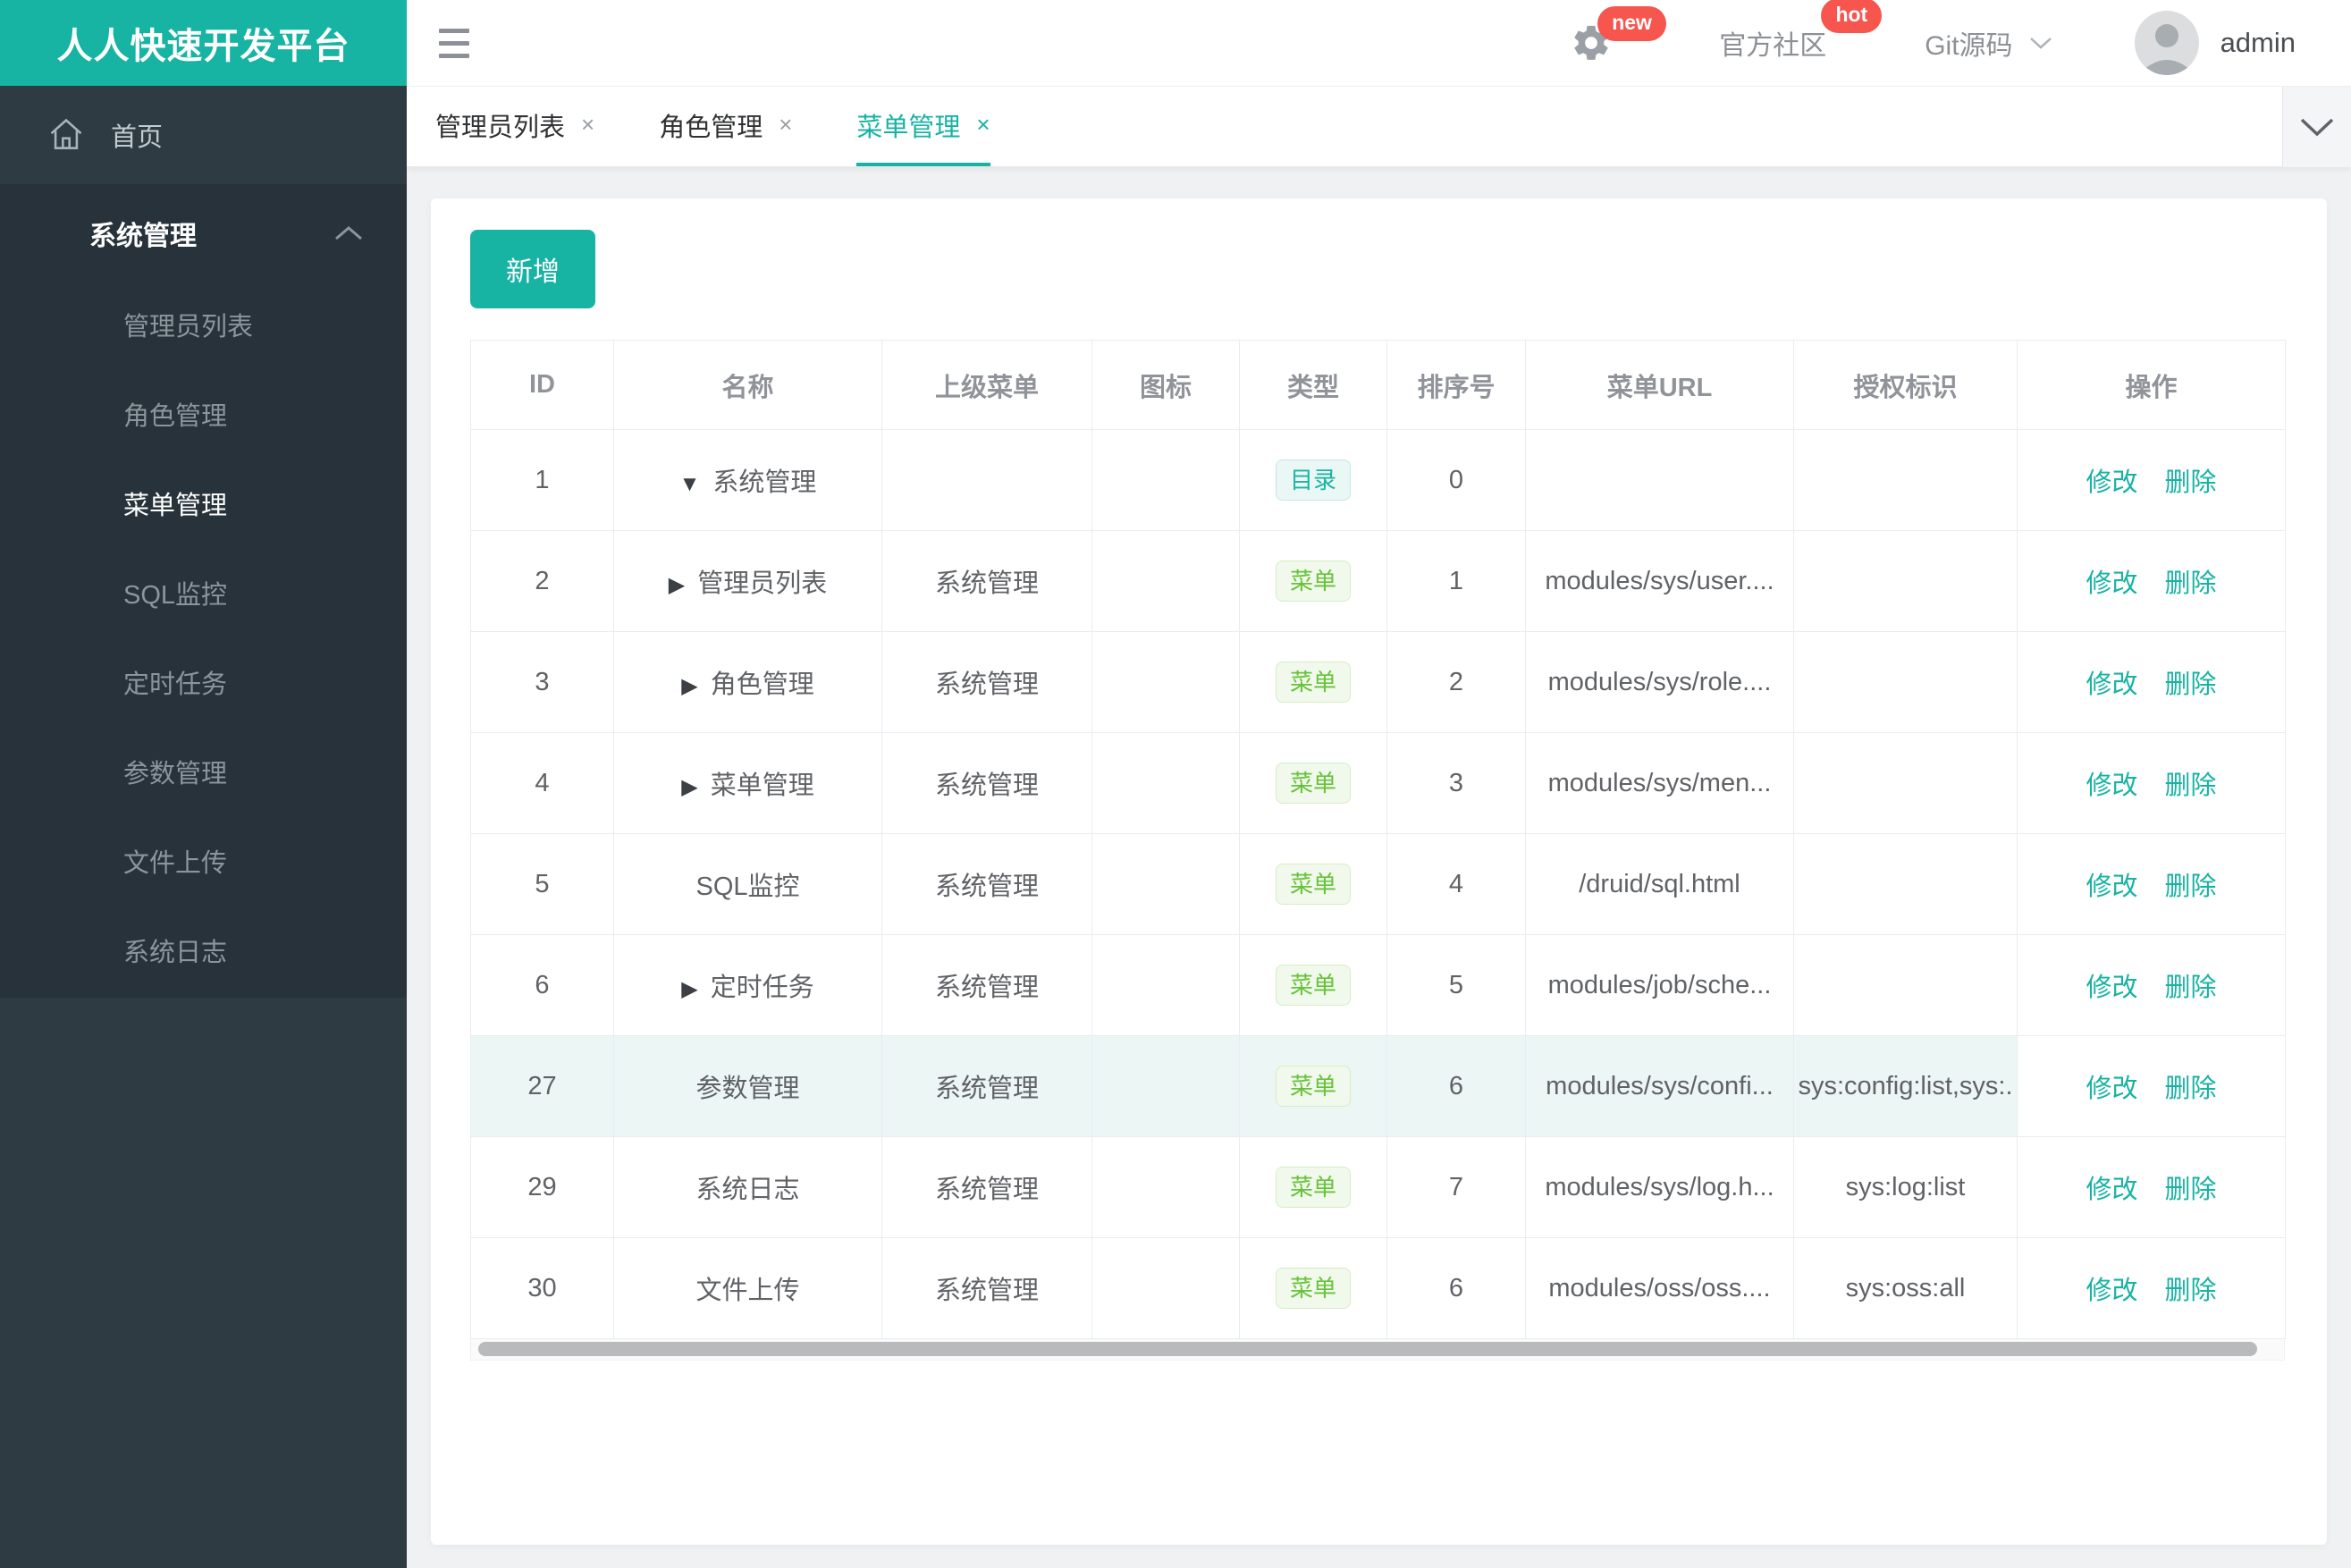 This screenshot has width=2351, height=1568. What do you see at coordinates (1969, 46) in the screenshot?
I see `git-source-label: Git源码` at bounding box center [1969, 46].